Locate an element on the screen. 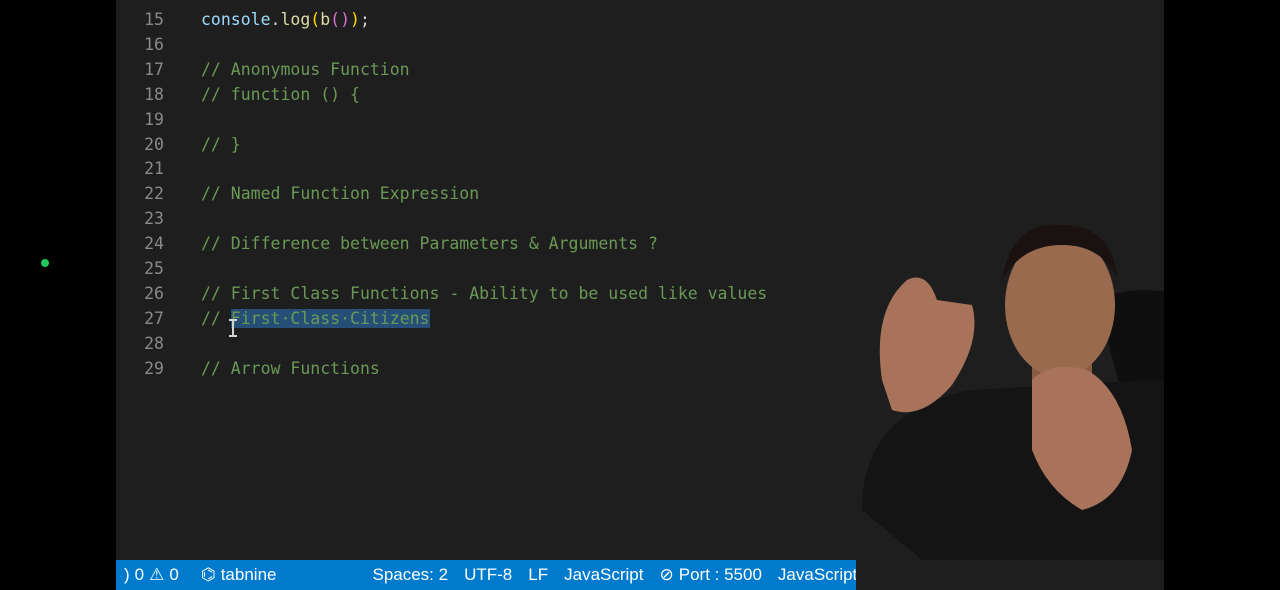  code-line: 18 // function () { is located at coordinates (616, 95).